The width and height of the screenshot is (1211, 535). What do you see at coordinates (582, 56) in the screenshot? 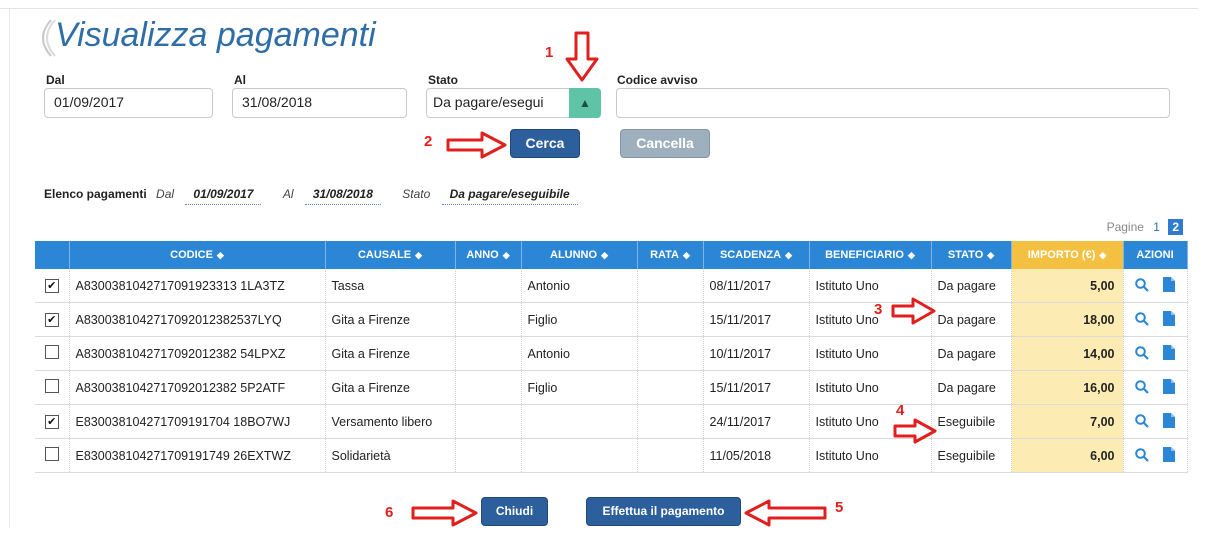
I see `arrow-down-icon` at bounding box center [582, 56].